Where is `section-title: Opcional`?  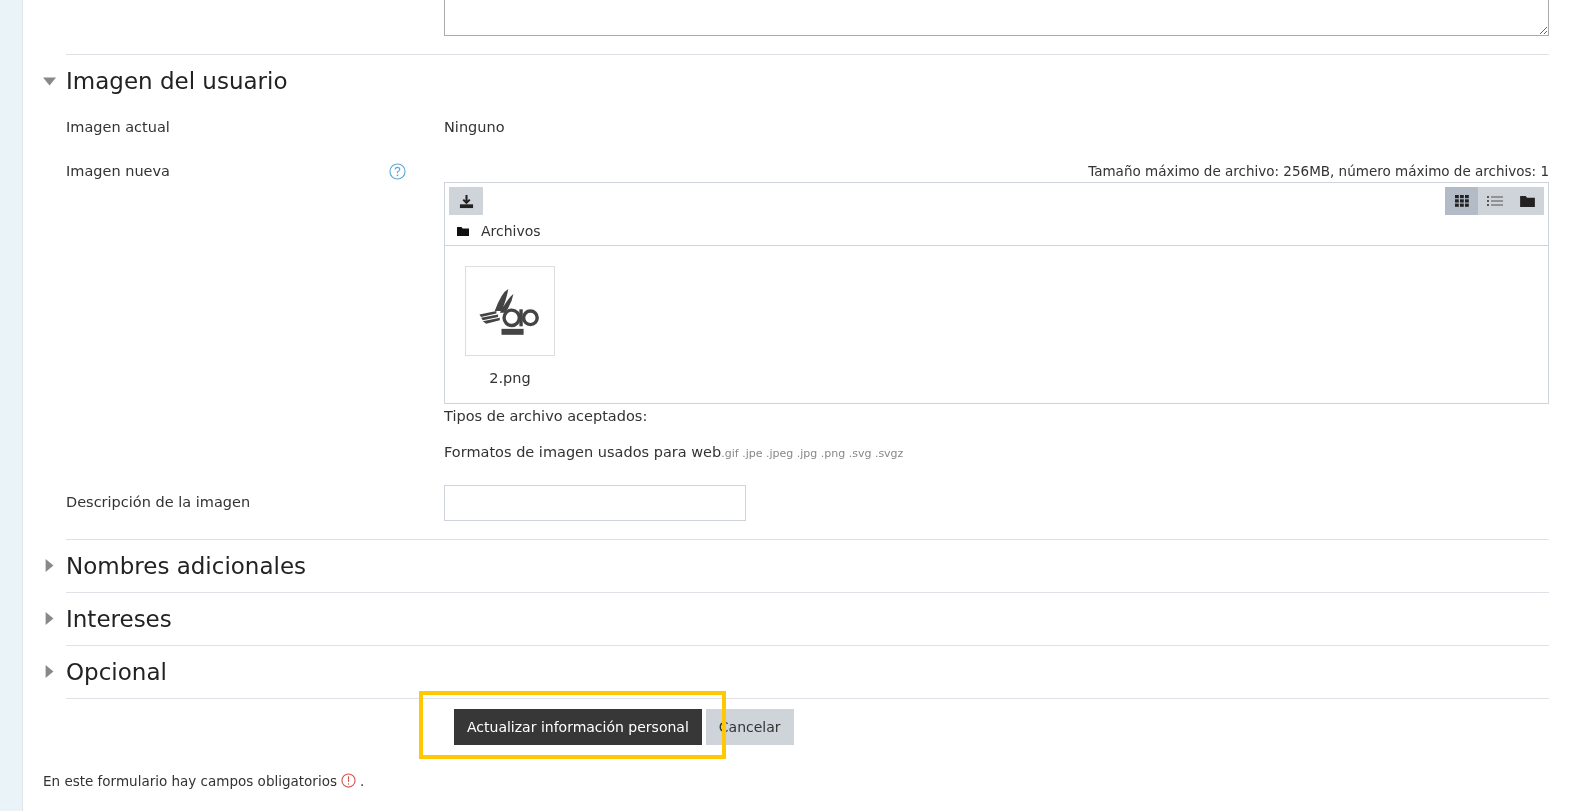 section-title: Opcional is located at coordinates (116, 671).